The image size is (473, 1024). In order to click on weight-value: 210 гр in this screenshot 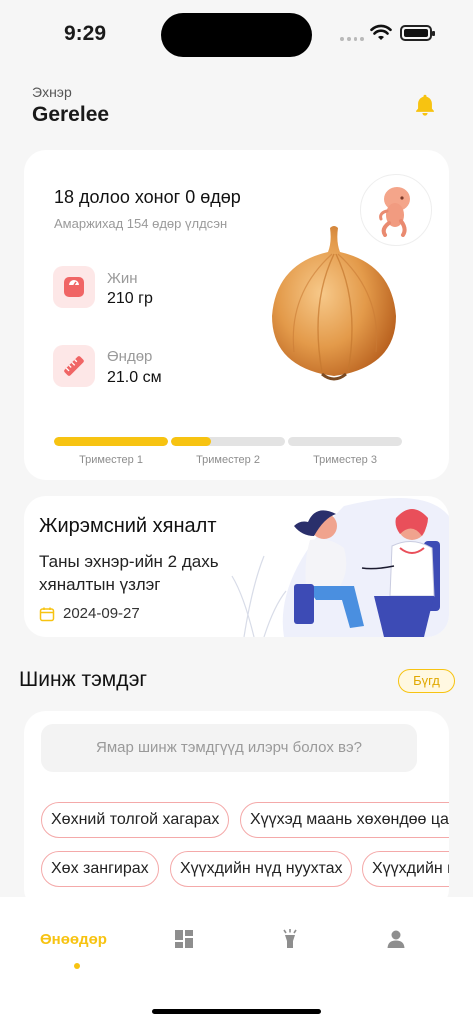, I will do `click(130, 298)`.